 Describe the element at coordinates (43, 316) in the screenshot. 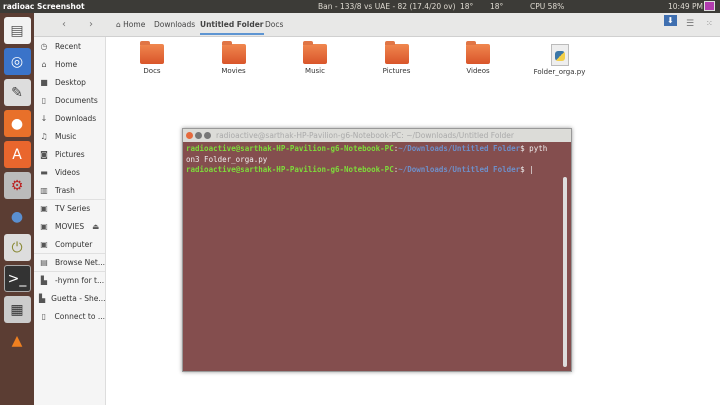

I see `place-icon: ▯` at that location.